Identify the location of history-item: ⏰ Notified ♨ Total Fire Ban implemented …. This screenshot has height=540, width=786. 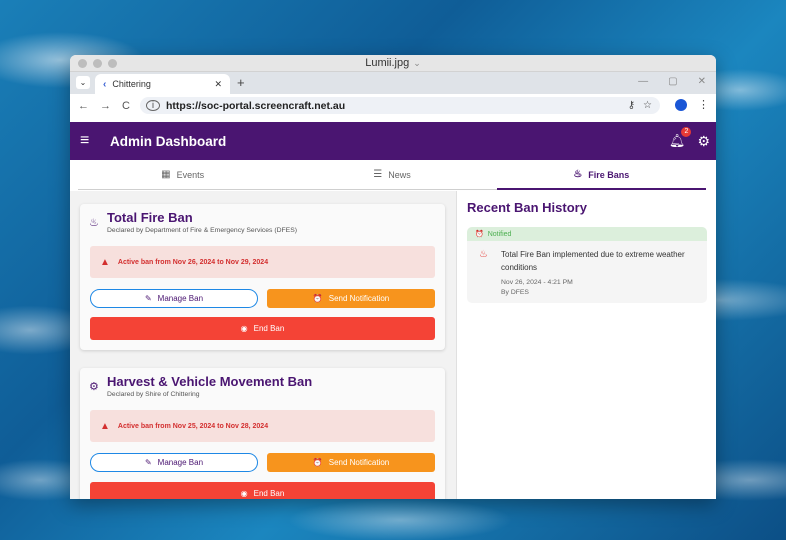
(587, 265).